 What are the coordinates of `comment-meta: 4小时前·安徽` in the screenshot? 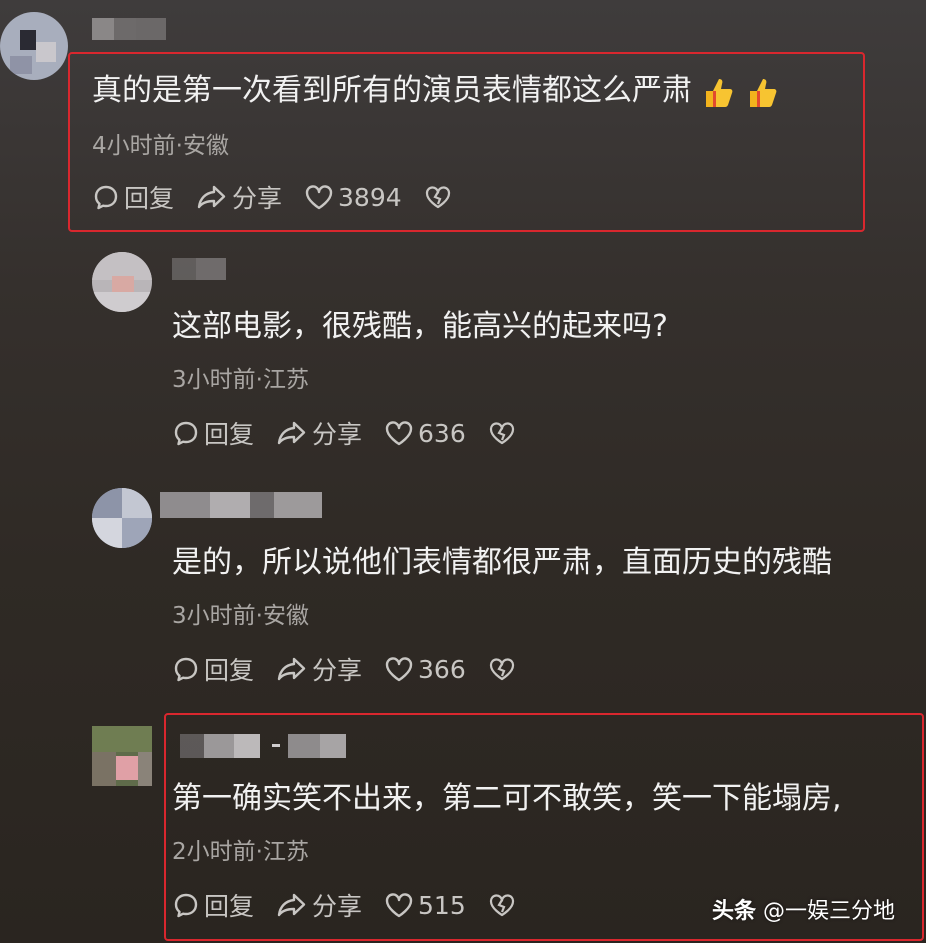 It's located at (160, 146).